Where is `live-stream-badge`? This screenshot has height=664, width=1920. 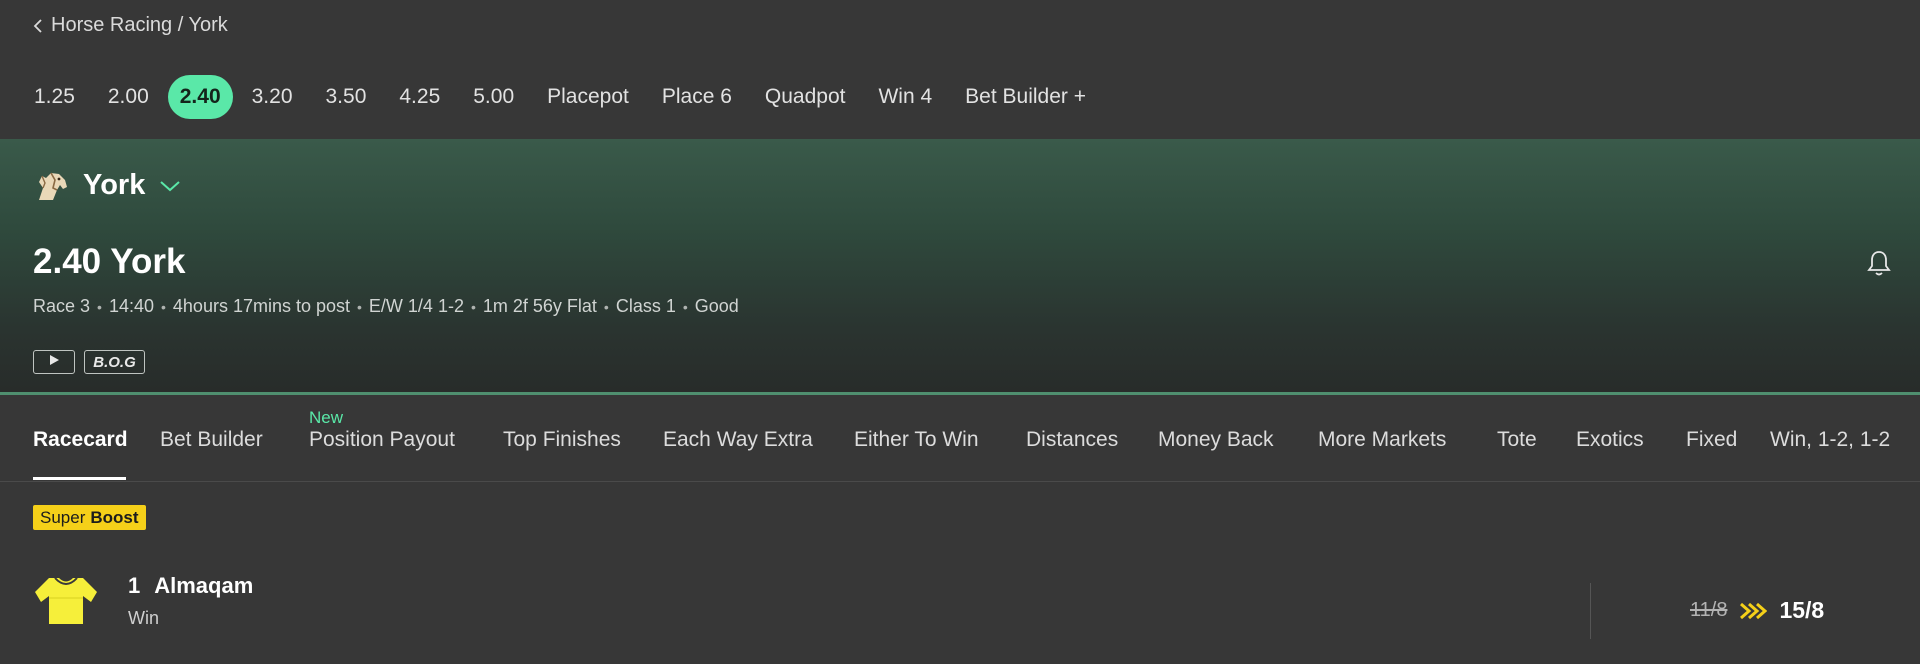 live-stream-badge is located at coordinates (54, 362).